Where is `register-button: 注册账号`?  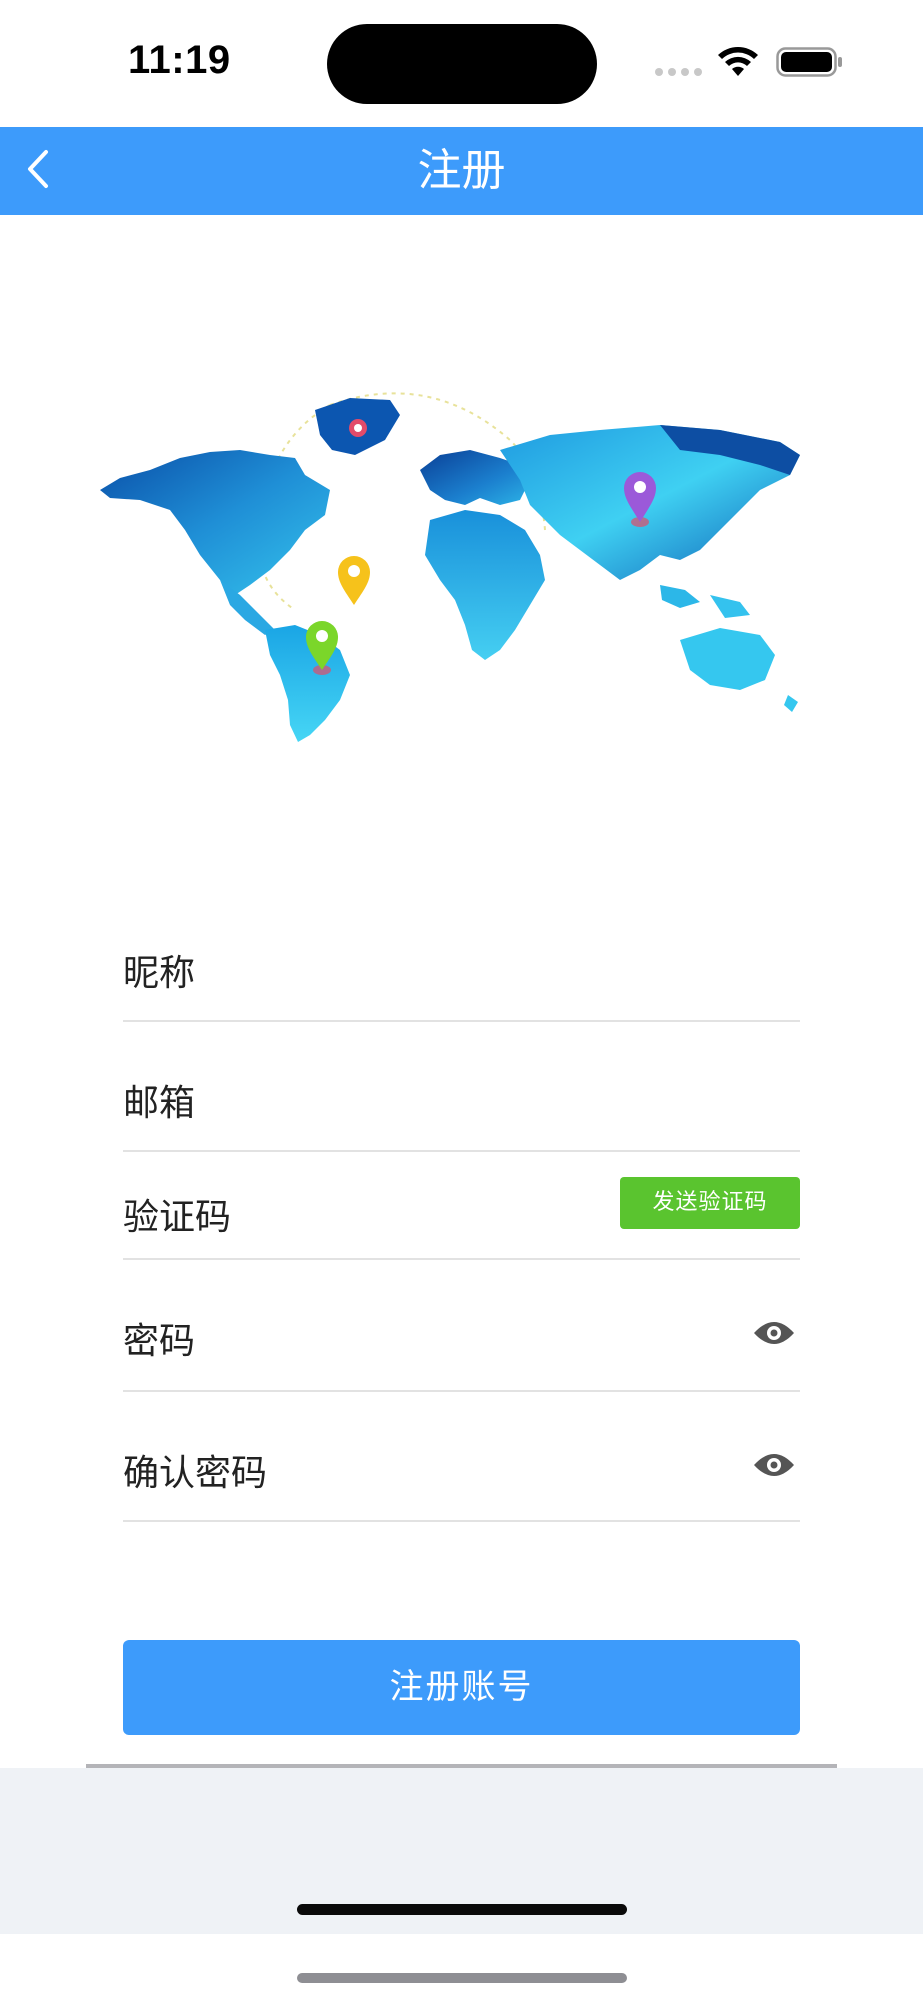 register-button: 注册账号 is located at coordinates (461, 1687).